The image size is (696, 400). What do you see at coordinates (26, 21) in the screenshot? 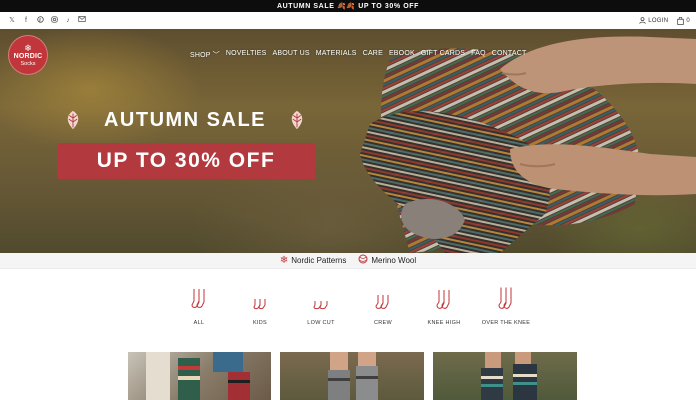
I see `facebook-icon: f` at bounding box center [26, 21].